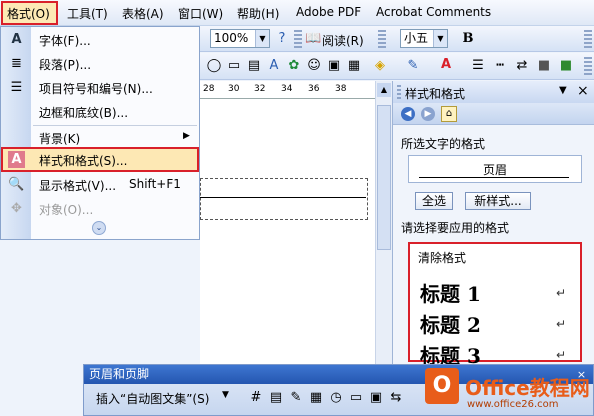 The height and width of the screenshot is (416, 594). I want to click on standard-toolbar: 100% ▼ ? 📖 阅读(R) 小五 ▼ B, so click(397, 39).